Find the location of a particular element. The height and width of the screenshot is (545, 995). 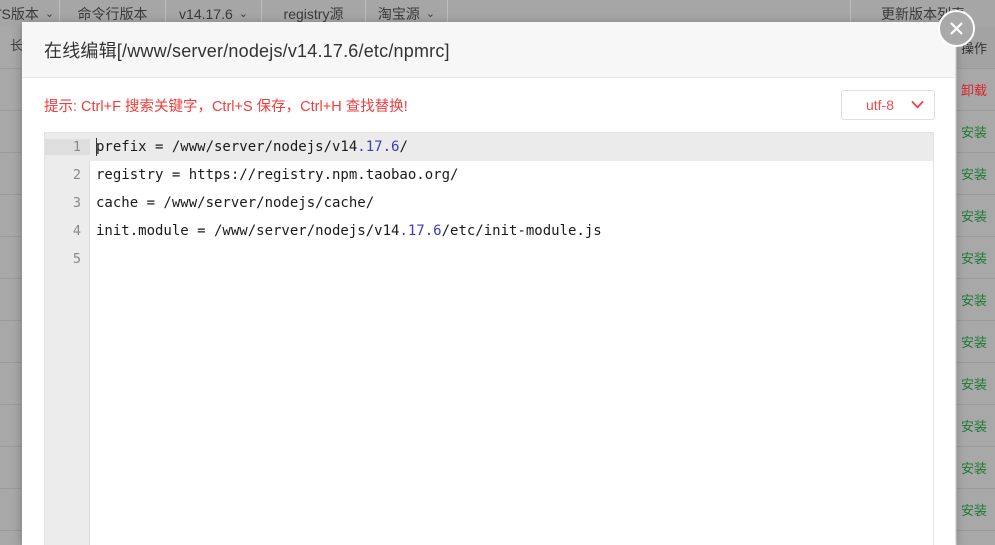

encoding-select: utf-8 is located at coordinates (888, 105).